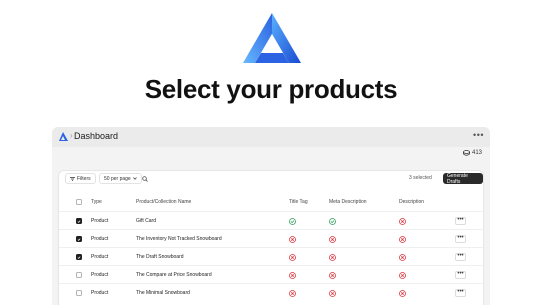  I want to click on generate-drafts-button: Generate Drafts, so click(463, 179).